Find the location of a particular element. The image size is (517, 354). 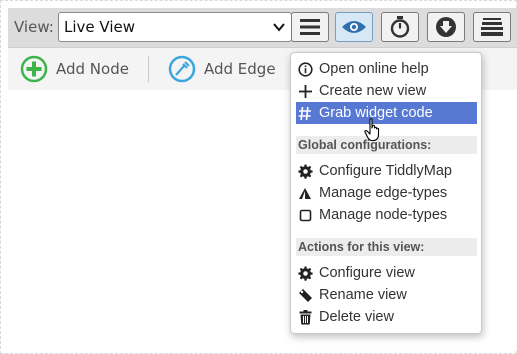

plus-icon is located at coordinates (305, 91).